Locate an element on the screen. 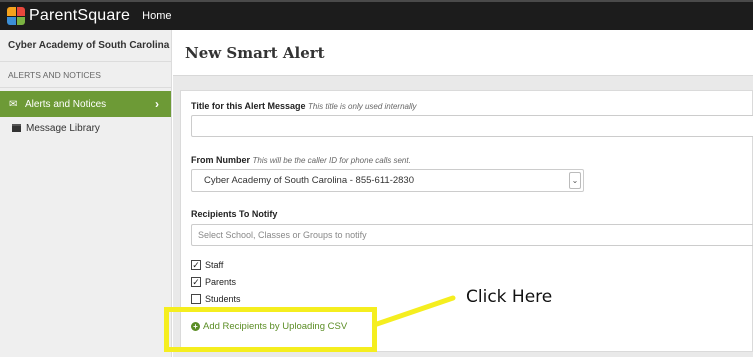 The image size is (753, 357). brand-name: ParentSquare is located at coordinates (80, 15).